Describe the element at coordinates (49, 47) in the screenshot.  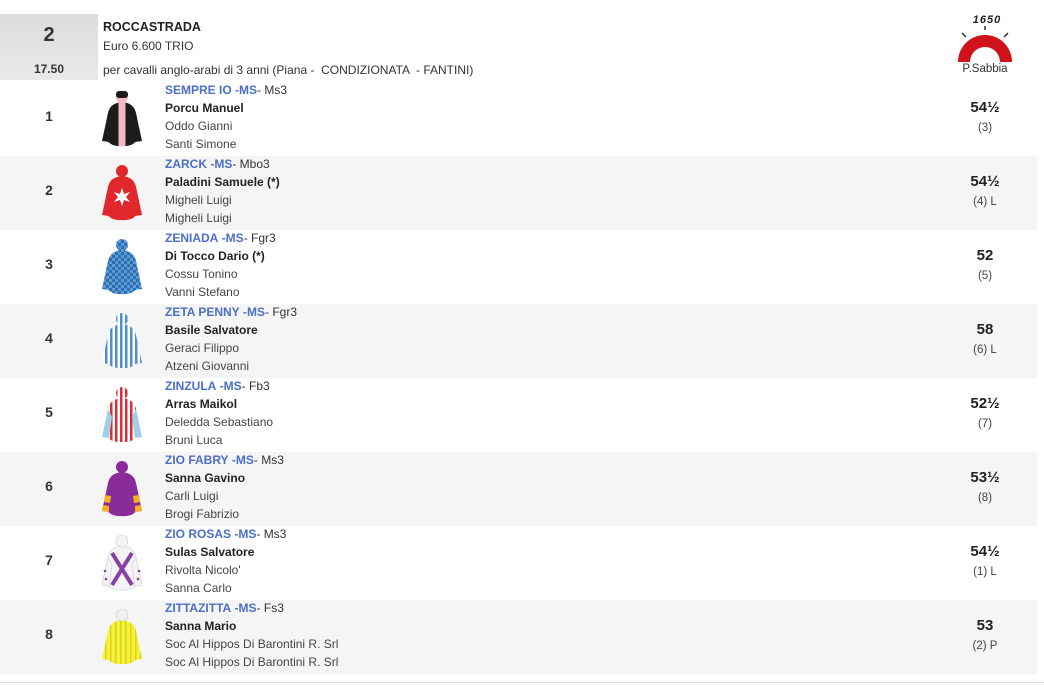
I see `race-number-box: 2 17.50` at that location.